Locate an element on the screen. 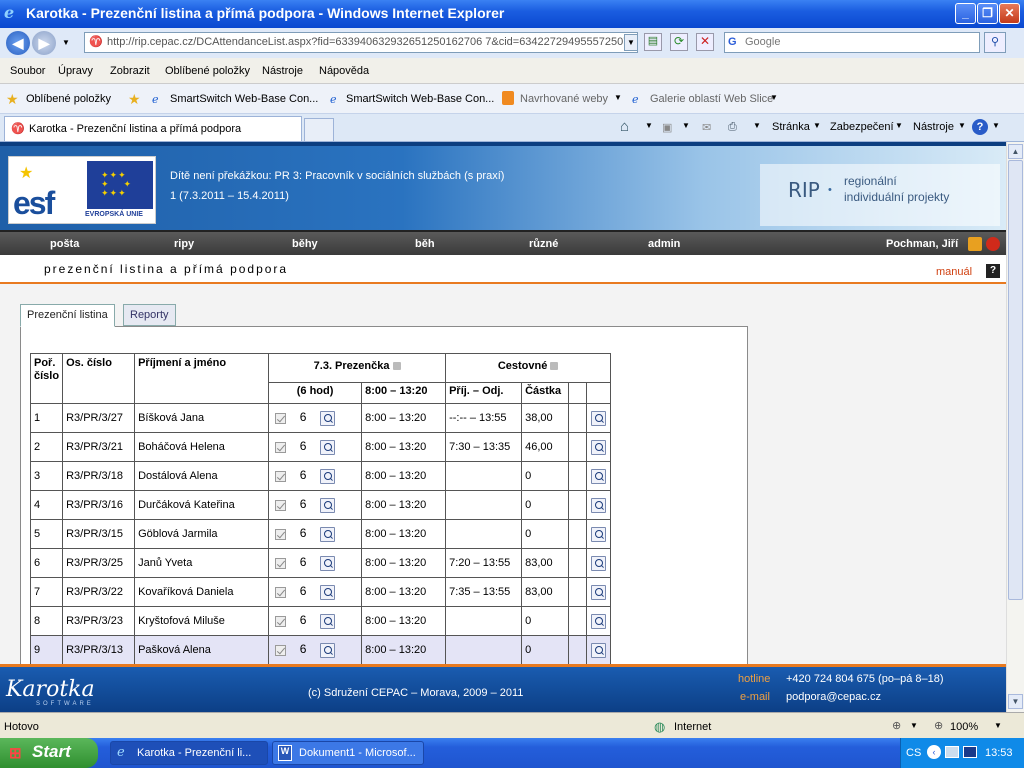 The height and width of the screenshot is (768, 1024). minimize-button: _ is located at coordinates (965, 13).